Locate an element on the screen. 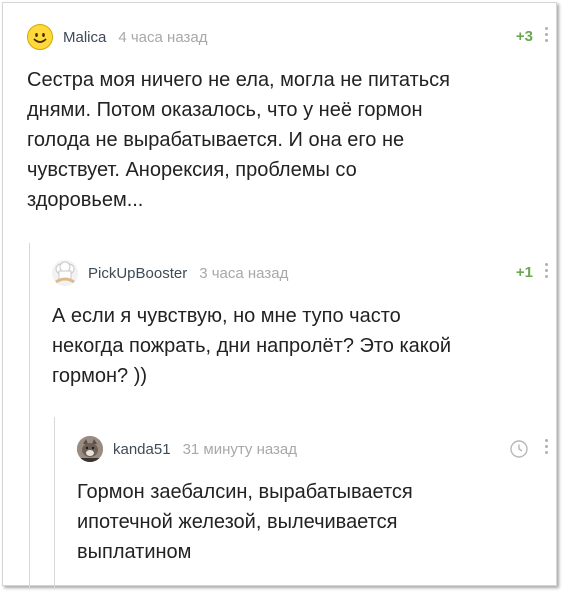  clock-icon is located at coordinates (519, 449).